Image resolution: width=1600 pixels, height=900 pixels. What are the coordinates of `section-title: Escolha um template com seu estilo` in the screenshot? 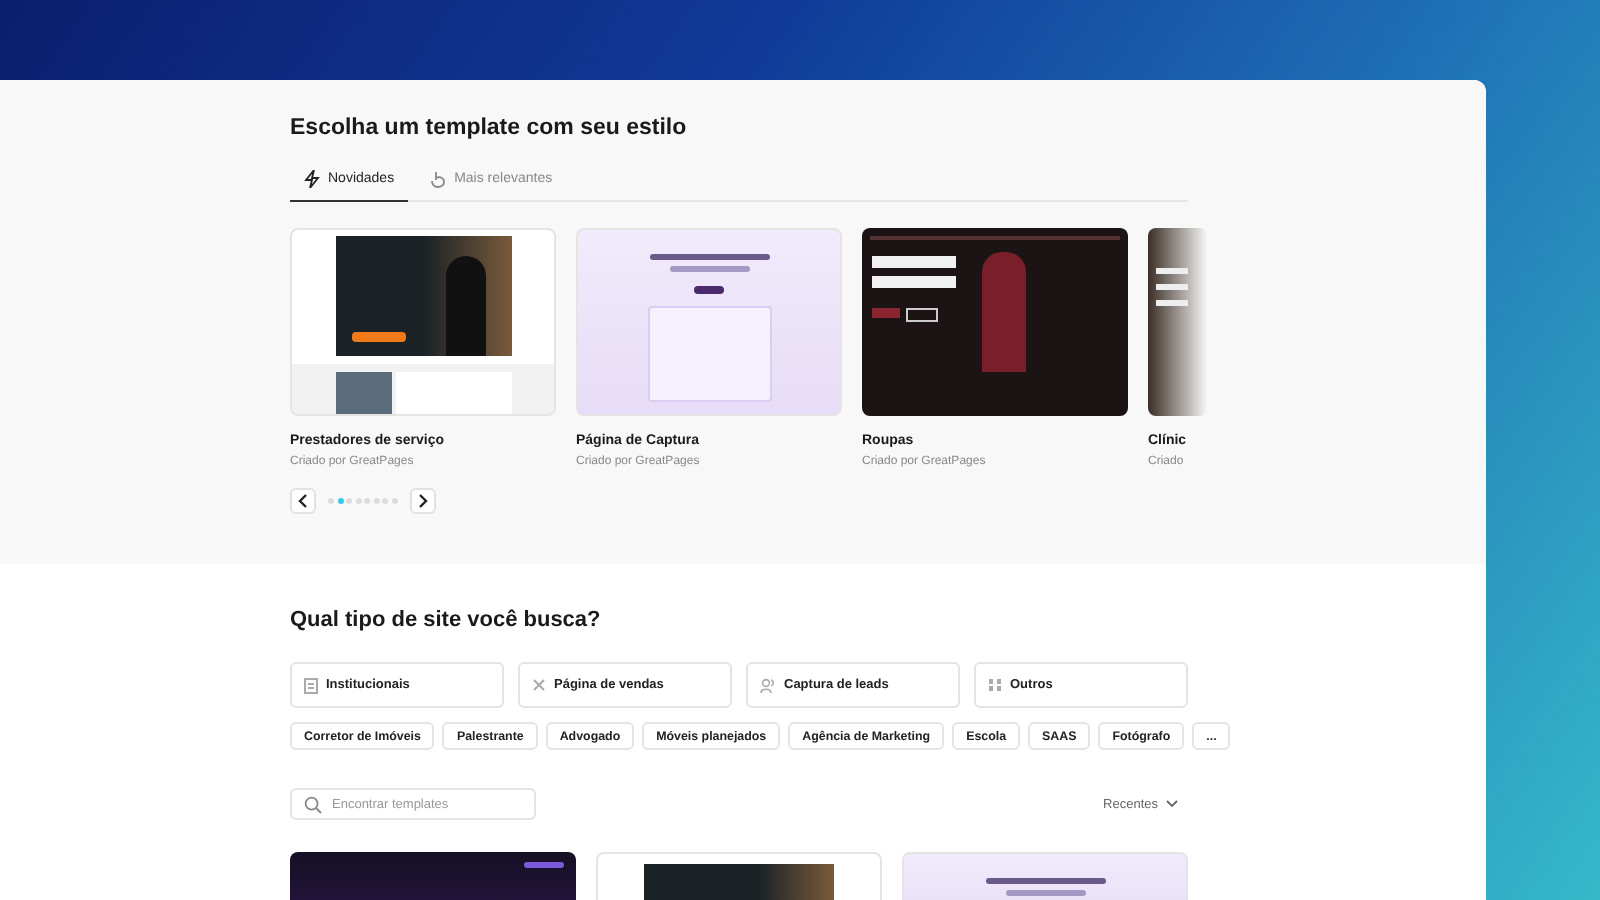 It's located at (489, 128).